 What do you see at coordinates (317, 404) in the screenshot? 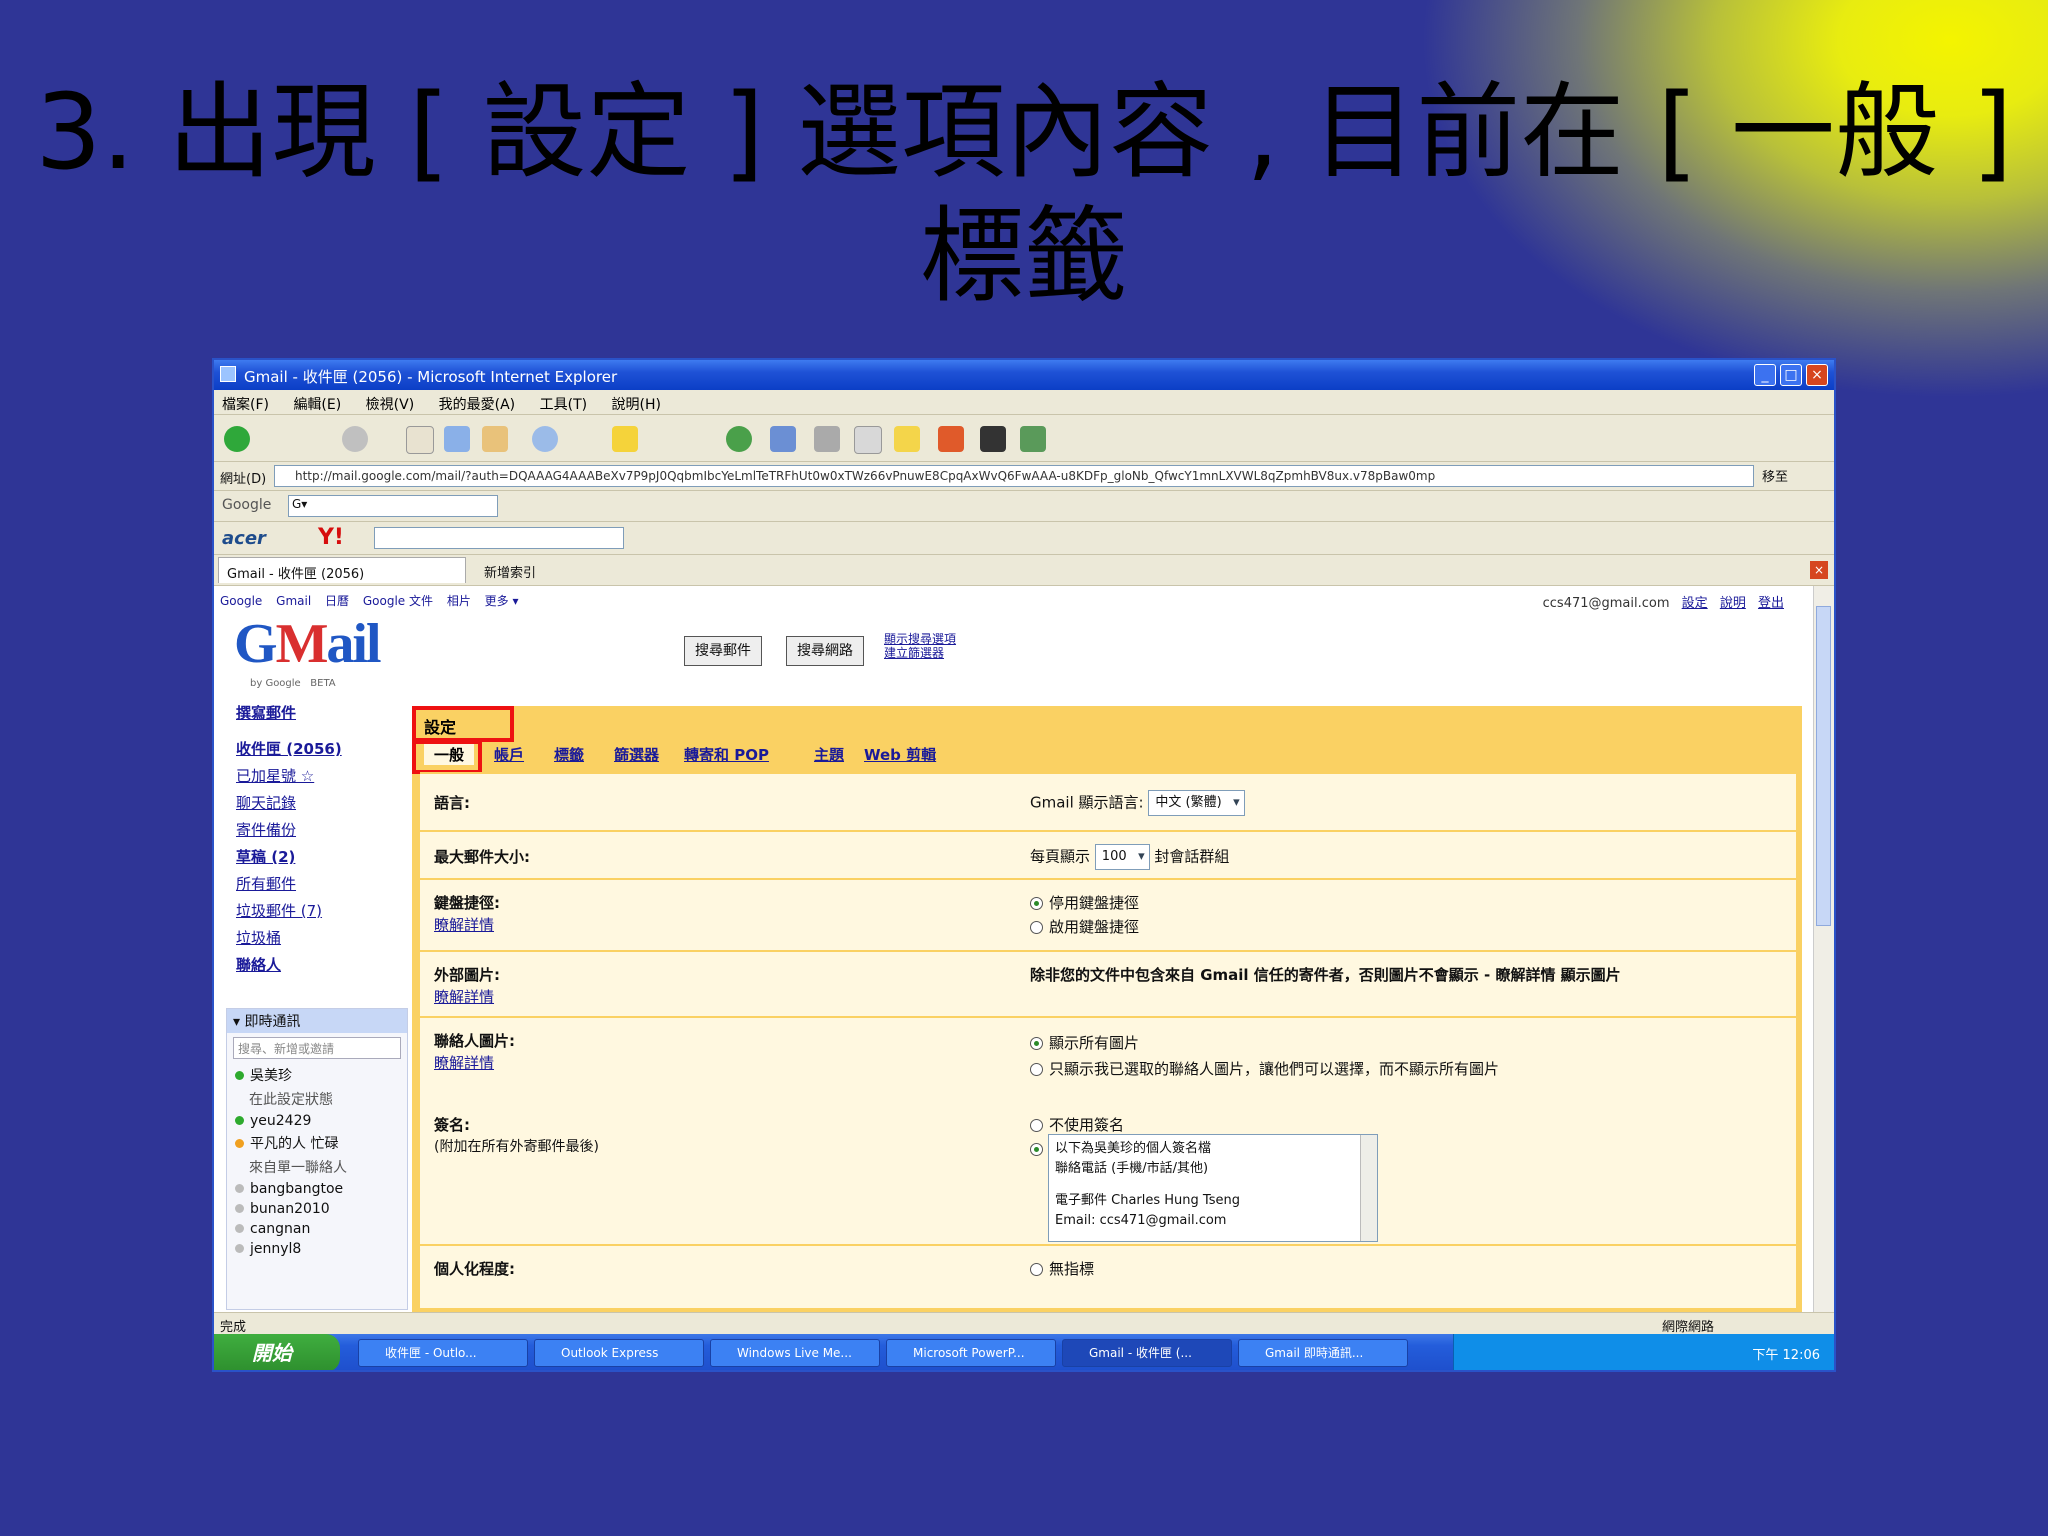
I see `menu-edit: 編輯(E)` at bounding box center [317, 404].